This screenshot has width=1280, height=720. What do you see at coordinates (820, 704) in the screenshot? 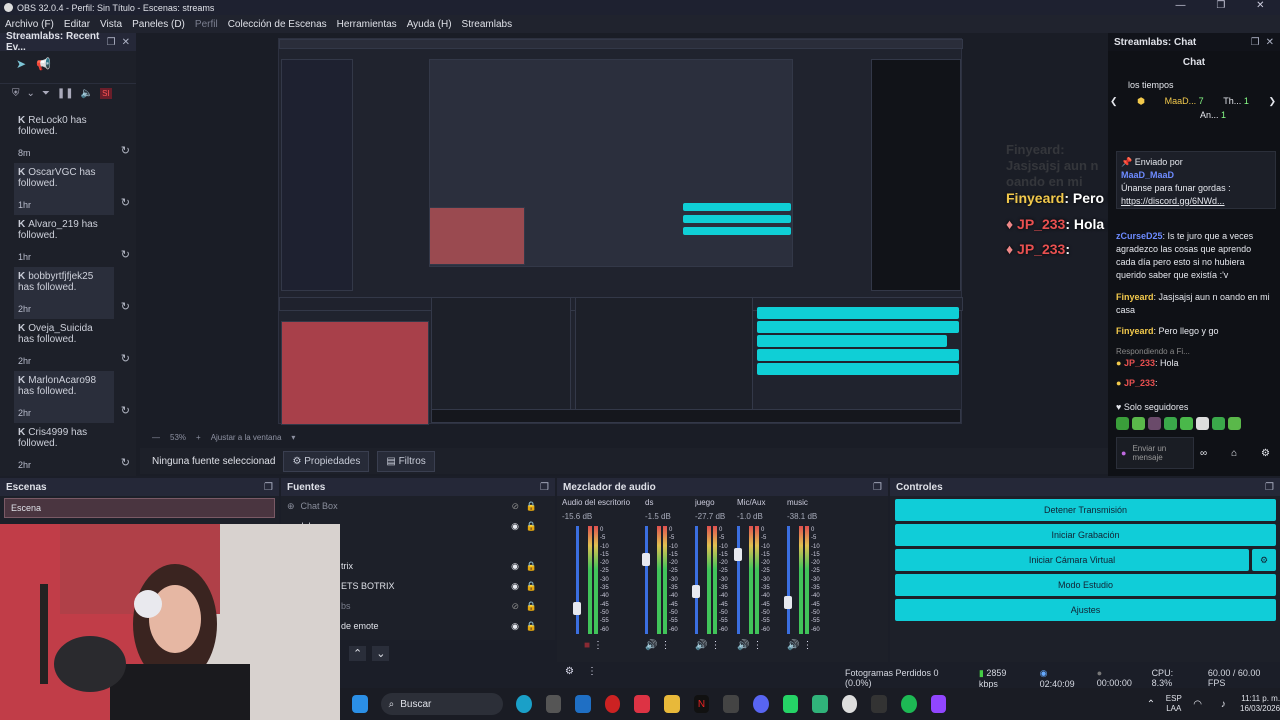
I see `streamlabs-icon` at bounding box center [820, 704].